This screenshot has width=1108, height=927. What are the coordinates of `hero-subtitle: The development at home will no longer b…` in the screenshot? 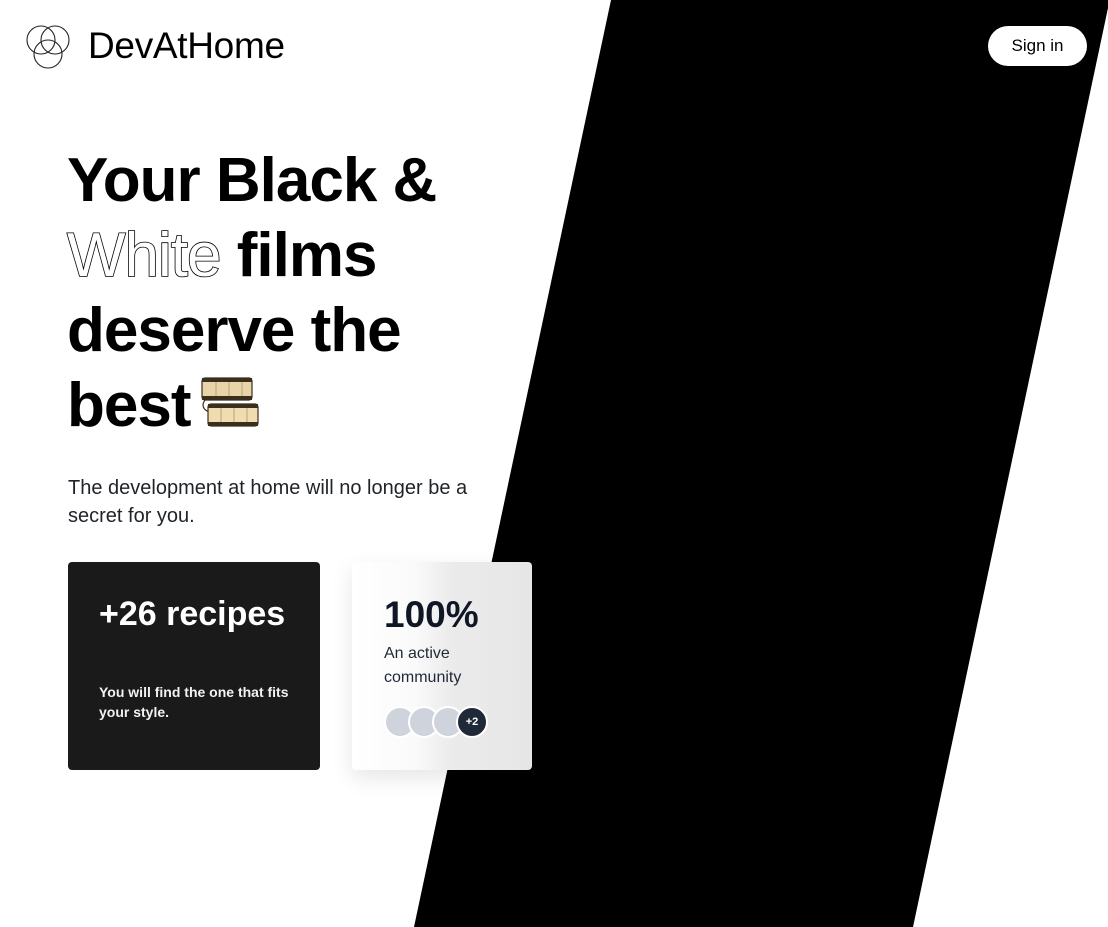 It's located at (268, 502).